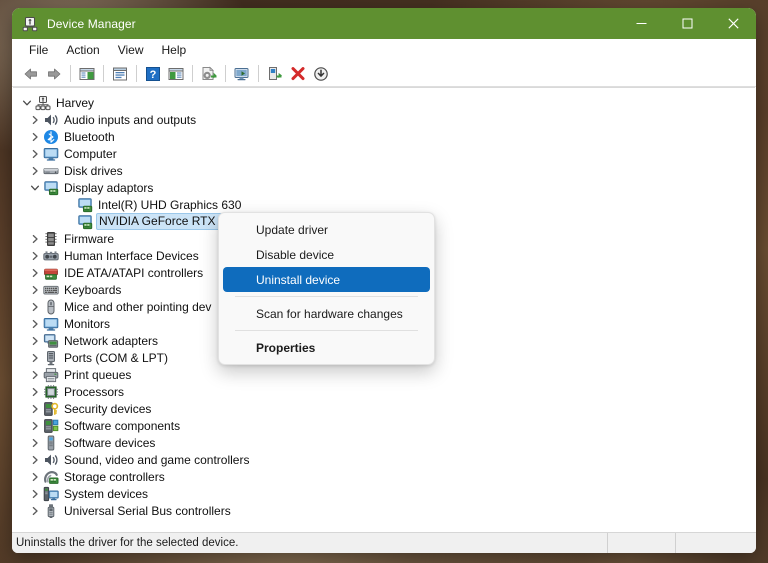  What do you see at coordinates (384, 23) in the screenshot?
I see `title-bar: Device Manager` at bounding box center [384, 23].